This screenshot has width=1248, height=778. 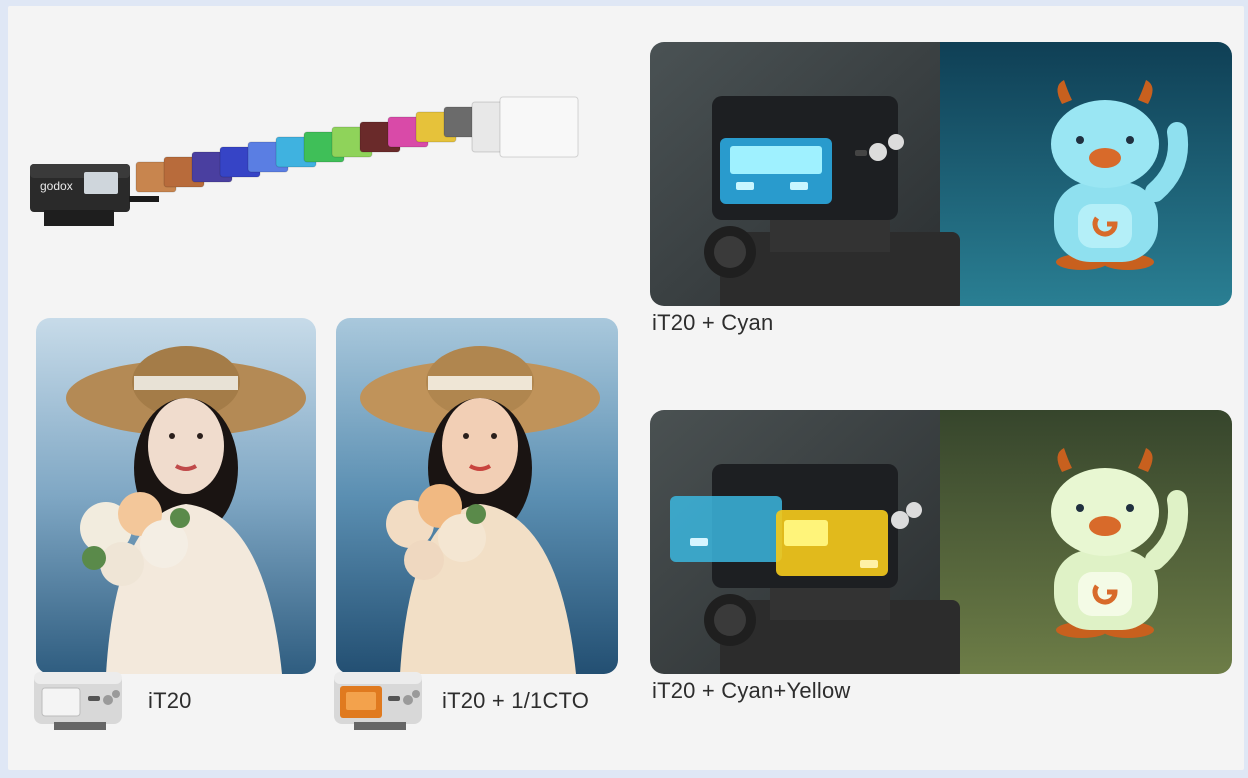 I want to click on portrait-cto-image, so click(x=477, y=496).